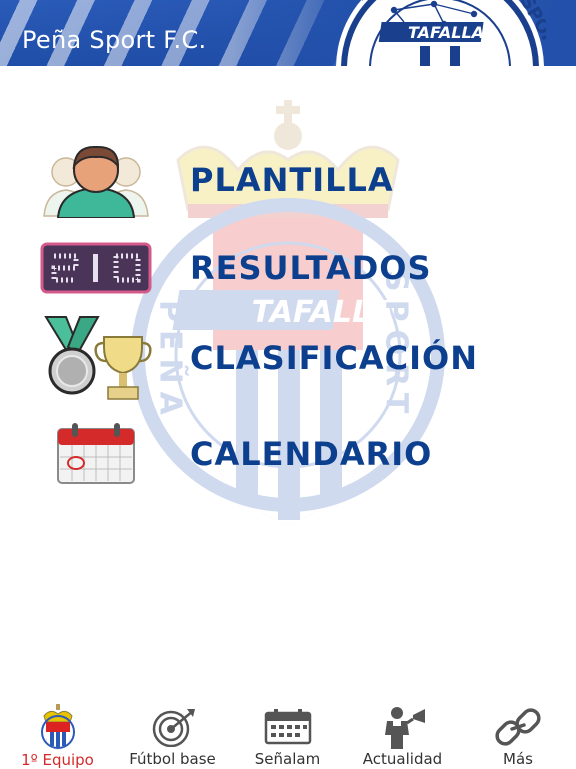  Describe the element at coordinates (292, 180) in the screenshot. I see `menu-label-plantilla: PLANTILLA` at that location.